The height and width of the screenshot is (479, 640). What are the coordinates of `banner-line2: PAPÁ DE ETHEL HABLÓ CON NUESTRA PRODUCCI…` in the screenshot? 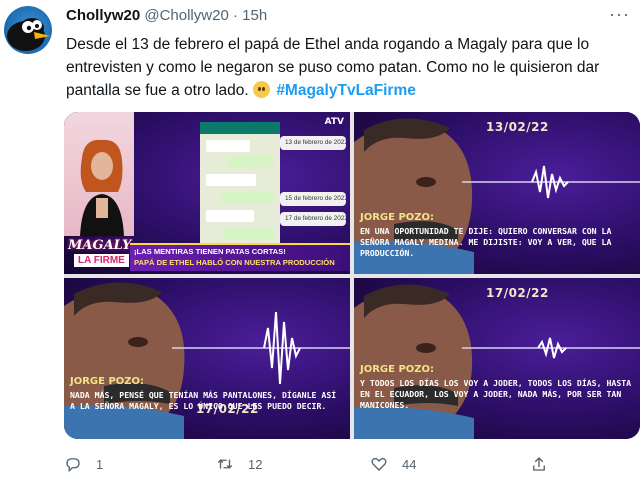 It's located at (234, 262).